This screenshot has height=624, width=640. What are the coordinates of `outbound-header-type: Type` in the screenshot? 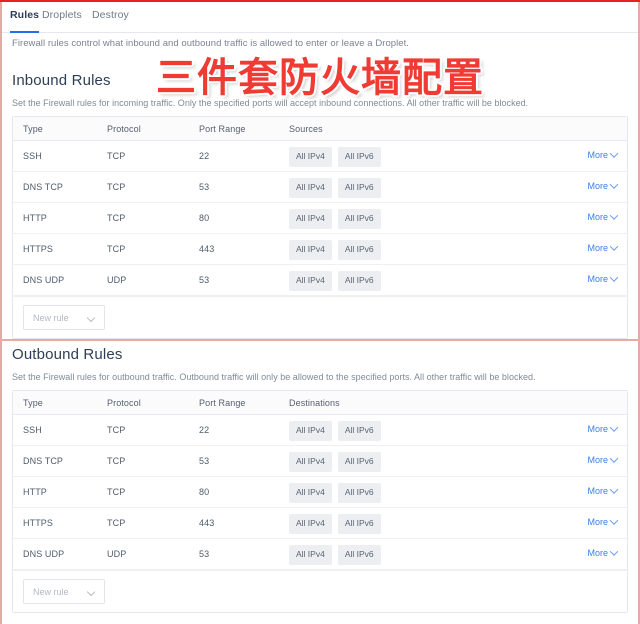 It's located at (33, 403).